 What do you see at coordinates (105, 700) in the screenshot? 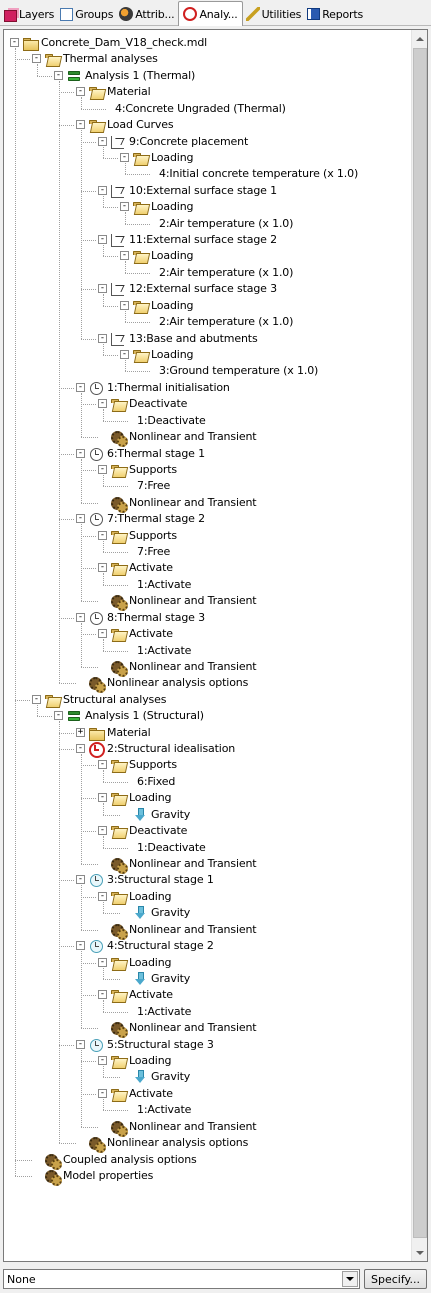
I see `tree-node: Structural analyses` at bounding box center [105, 700].